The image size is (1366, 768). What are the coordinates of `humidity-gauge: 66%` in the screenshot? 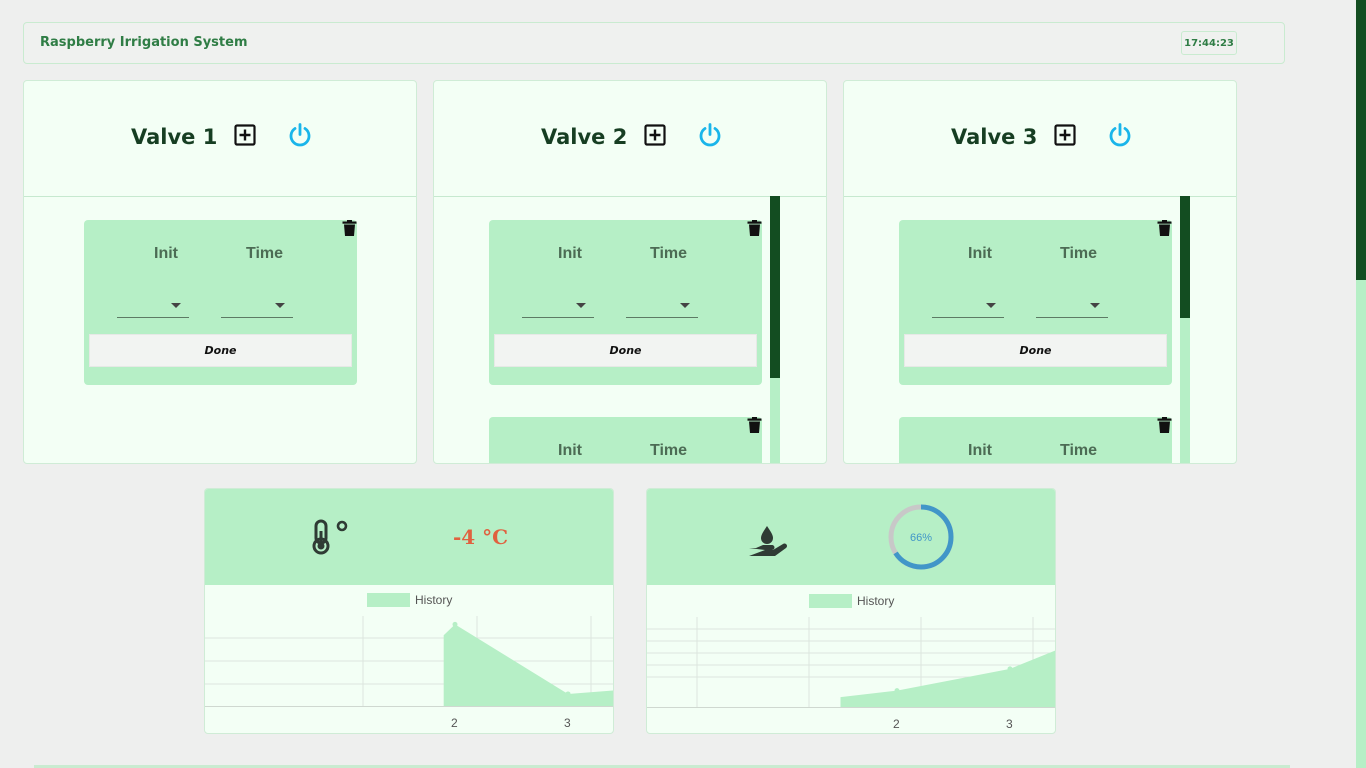 It's located at (921, 537).